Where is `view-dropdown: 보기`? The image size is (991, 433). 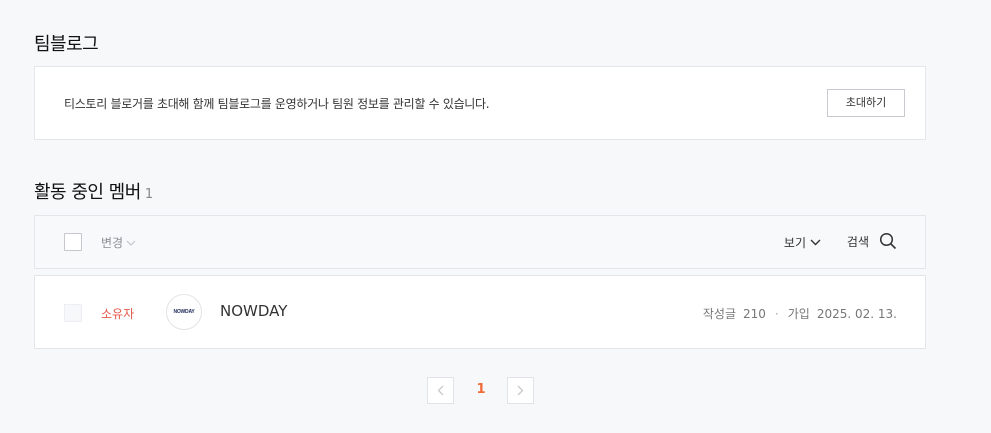 view-dropdown: 보기 is located at coordinates (802, 242).